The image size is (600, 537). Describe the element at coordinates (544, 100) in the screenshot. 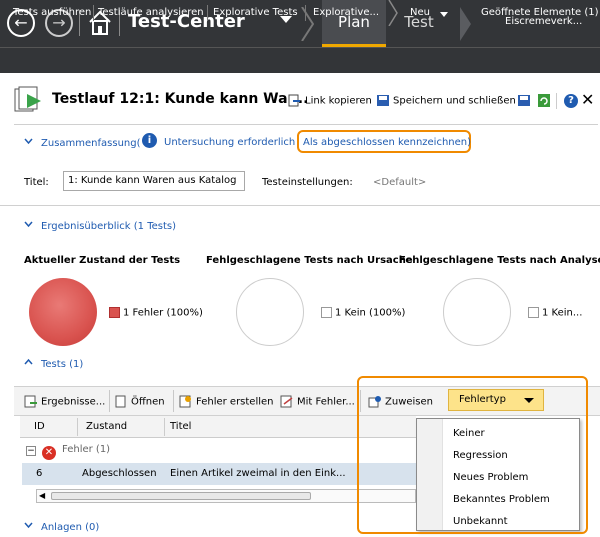

I see `refresh-icon` at that location.